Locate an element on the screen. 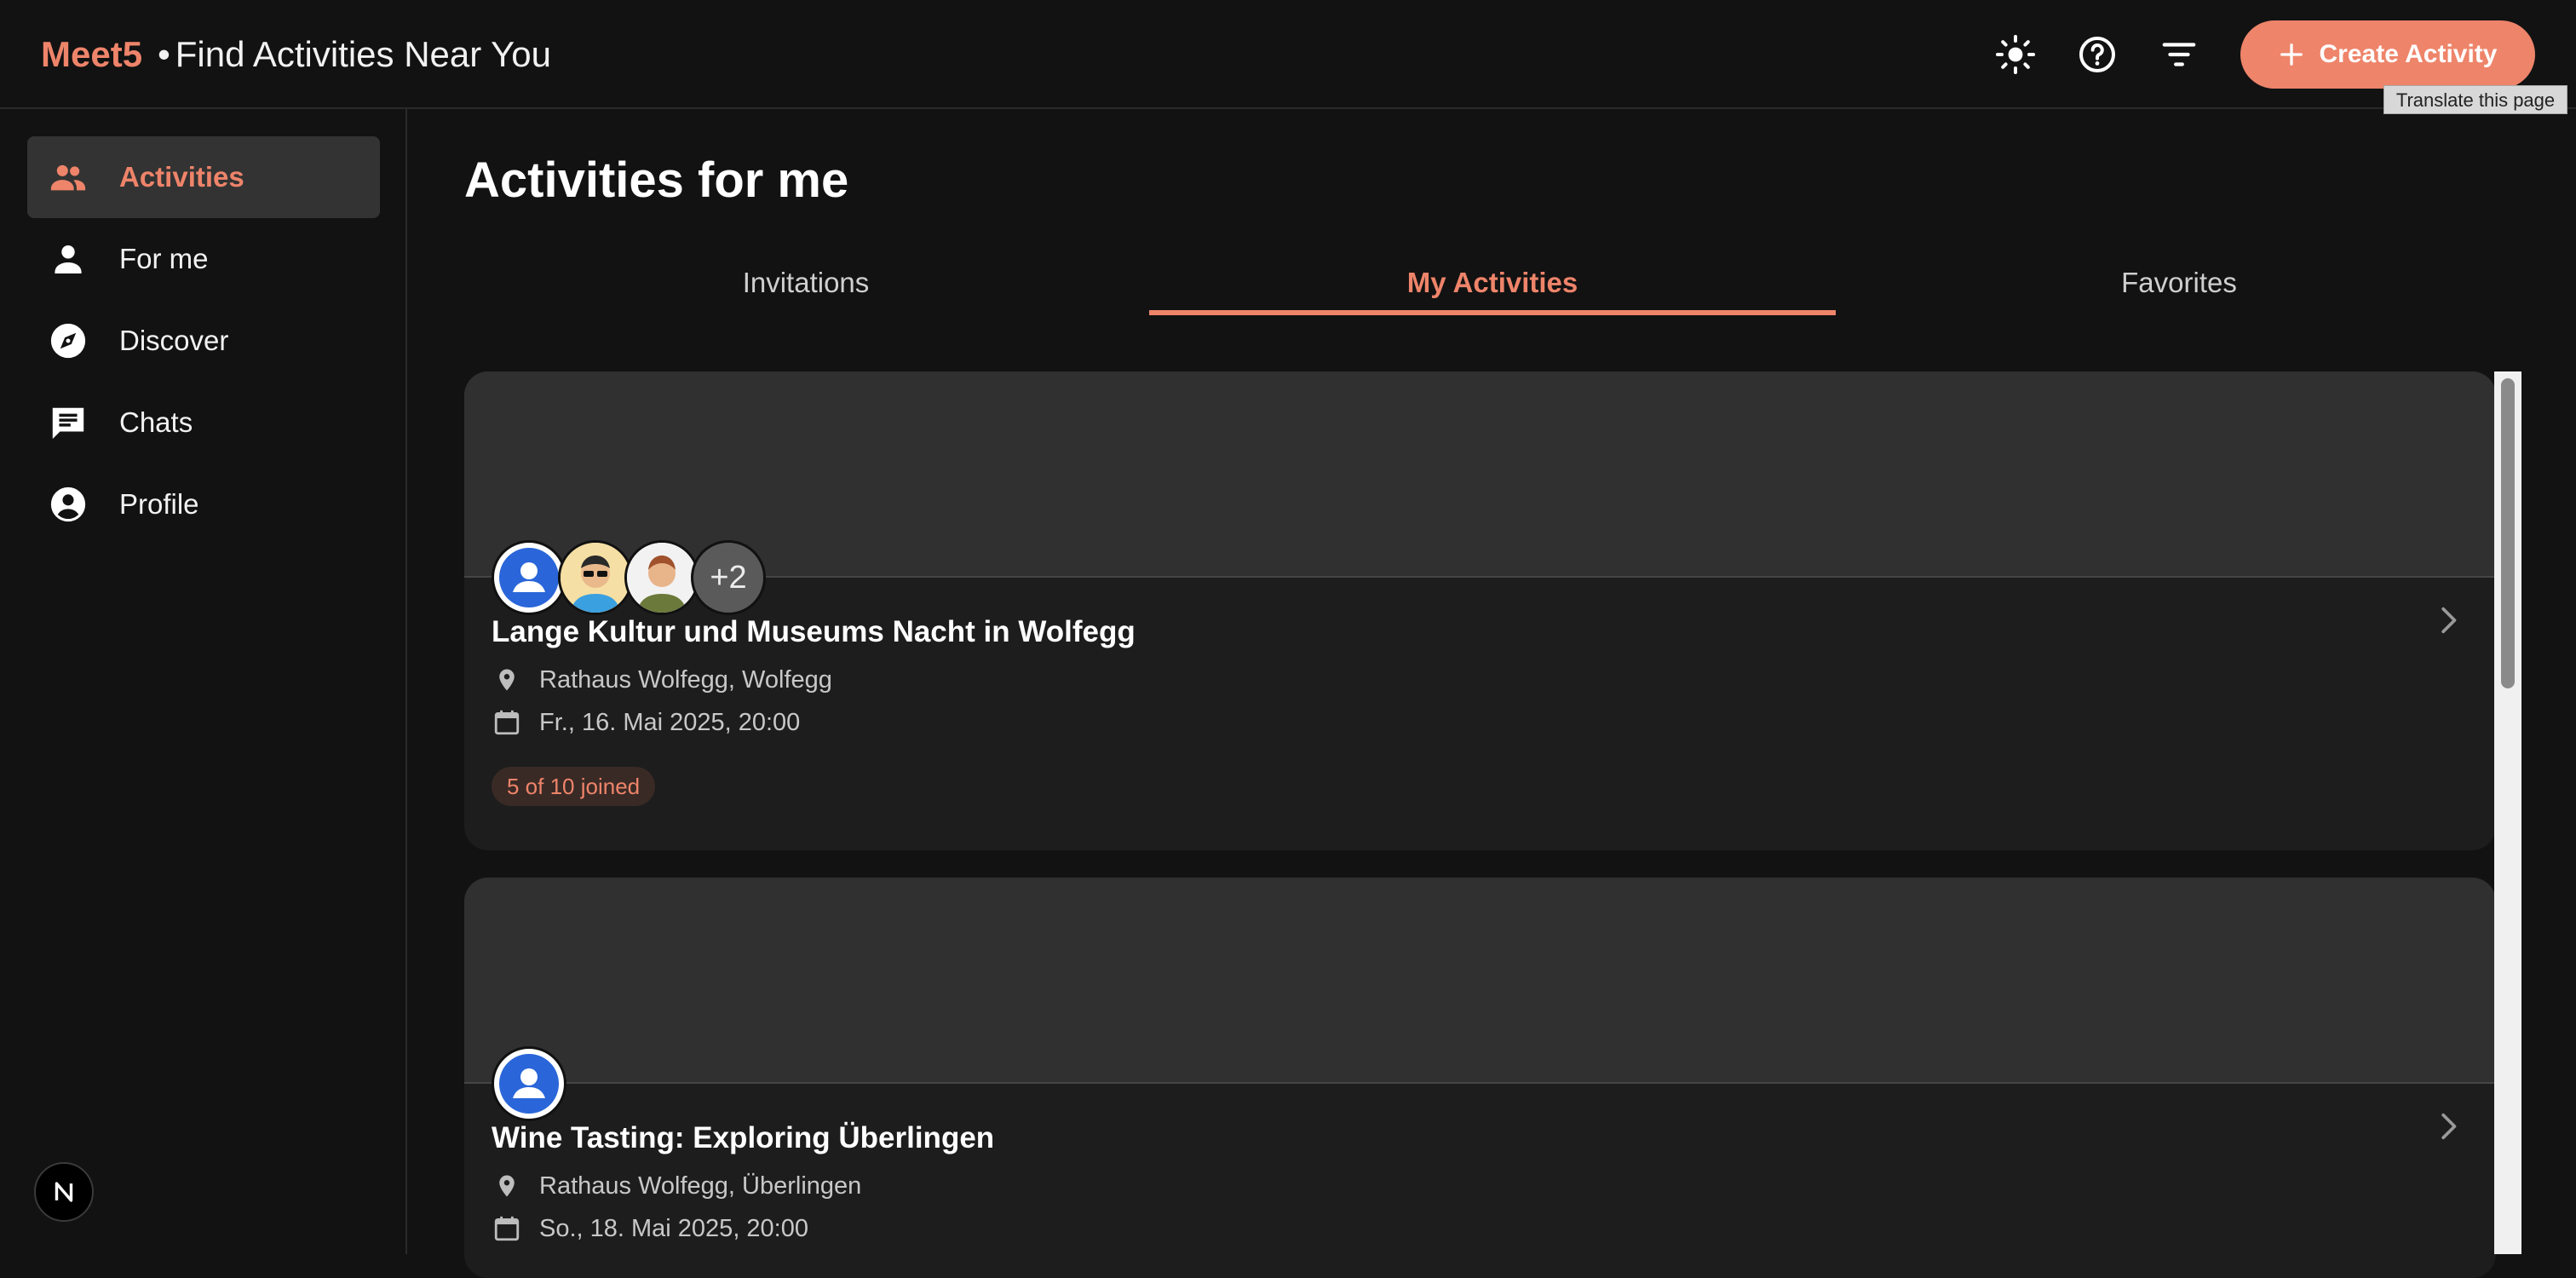 The height and width of the screenshot is (1278, 2576). brand: Meet5 • Find Activities Near You is located at coordinates (296, 54).